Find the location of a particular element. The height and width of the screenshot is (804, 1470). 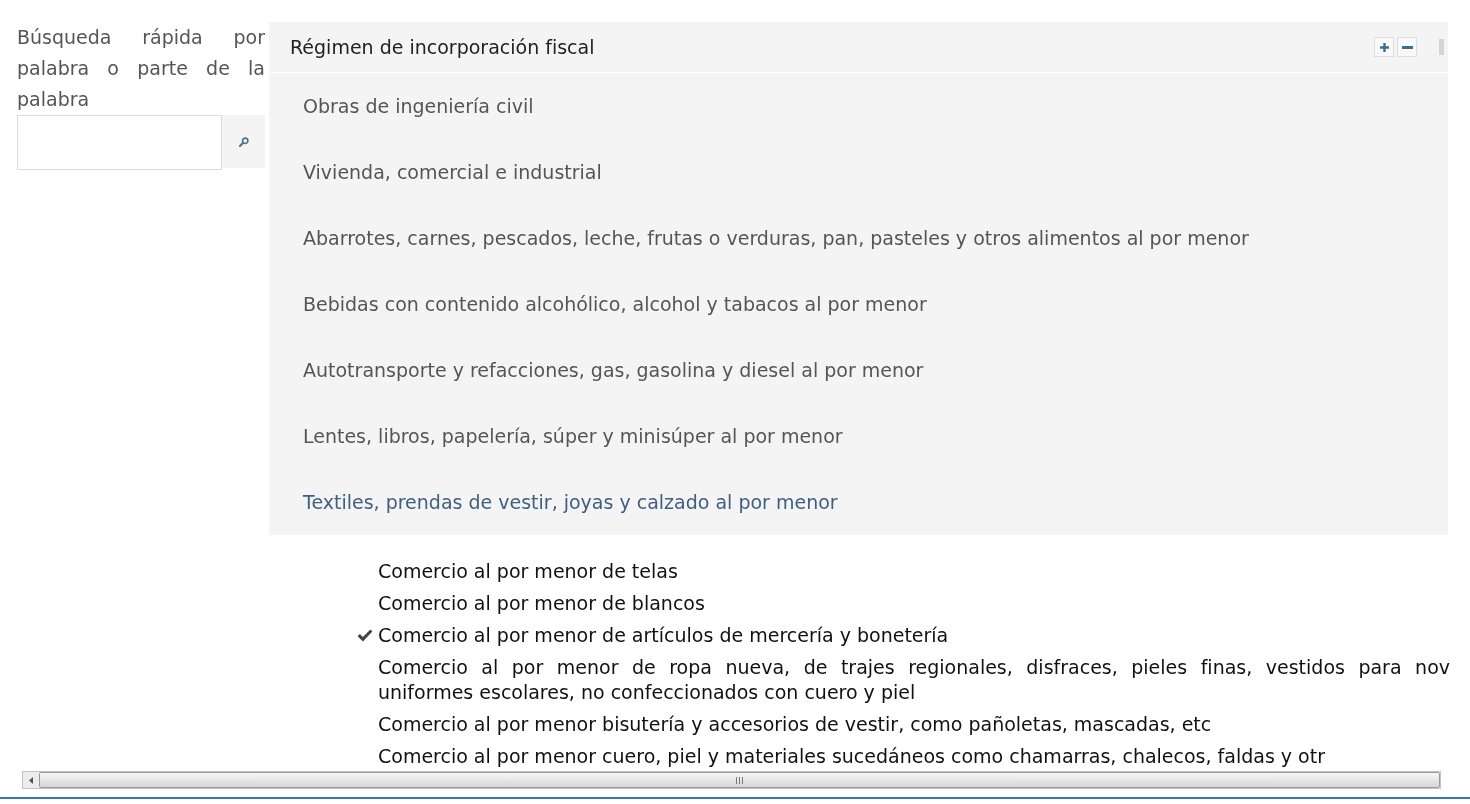

scrollbar-thumb is located at coordinates (1441, 47).